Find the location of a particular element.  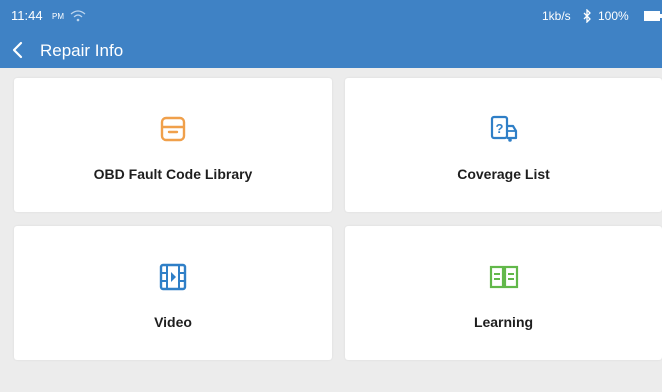

card-label: OBD Fault Code Library is located at coordinates (173, 174).